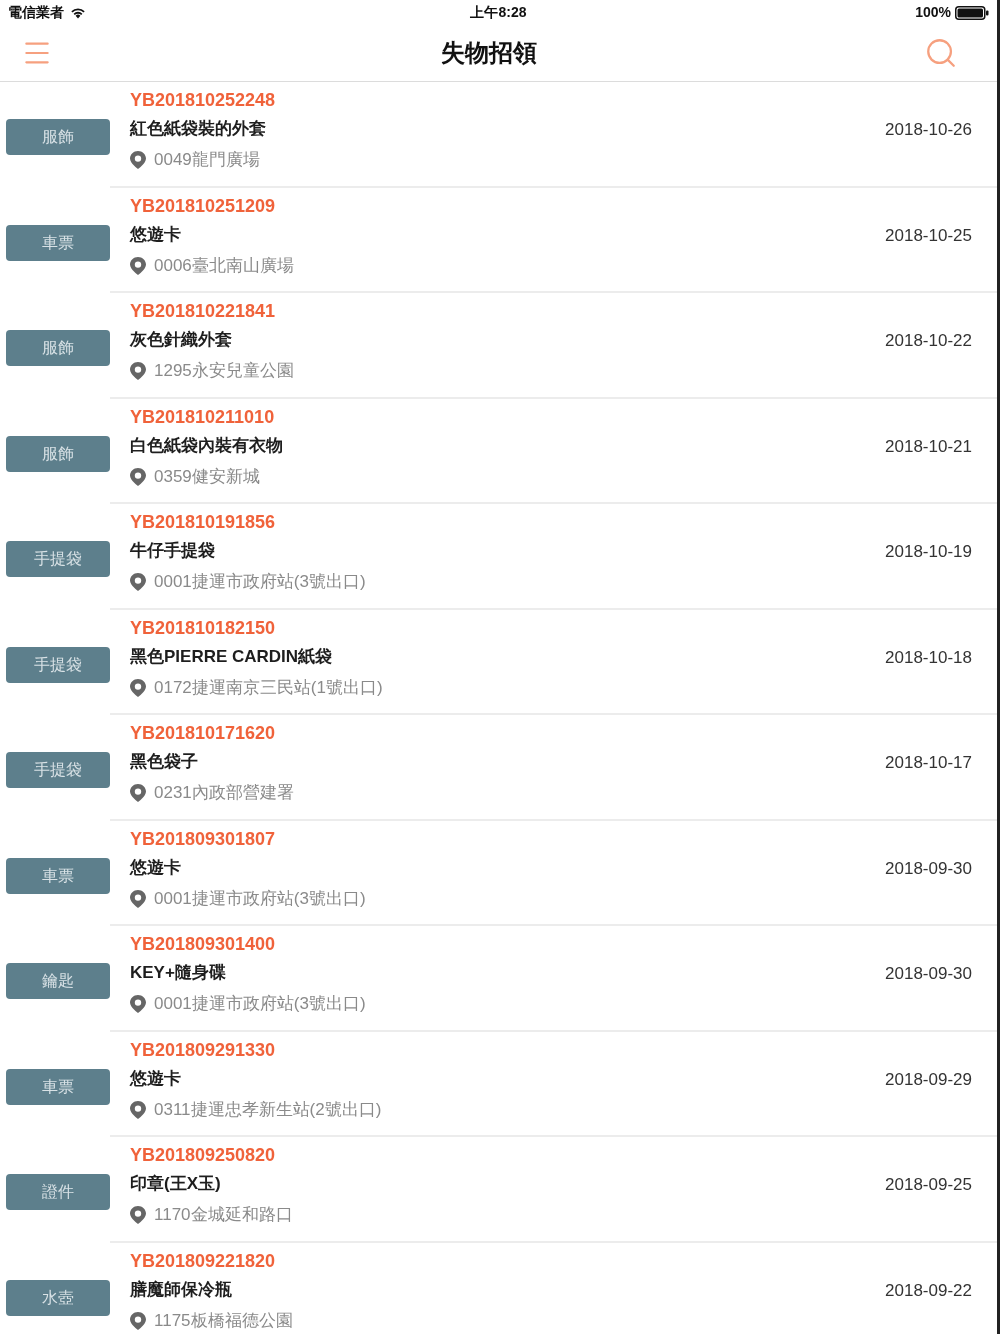 This screenshot has height=1334, width=1000. Describe the element at coordinates (164, 762) in the screenshot. I see `item-name: 黑色袋子` at that location.